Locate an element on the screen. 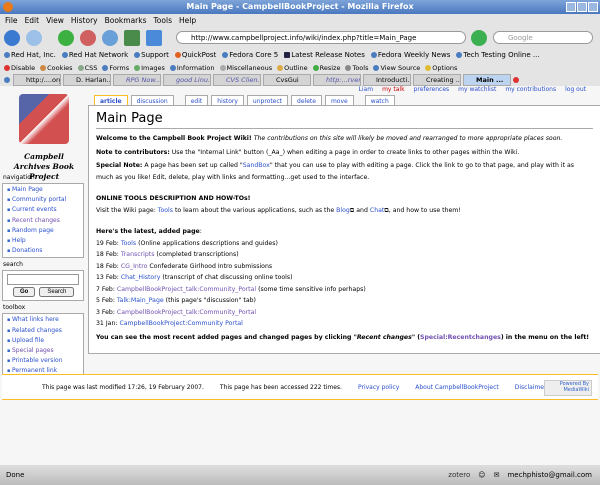 This screenshot has width=600, height=485. nav-random-page: Random page is located at coordinates (33, 230).